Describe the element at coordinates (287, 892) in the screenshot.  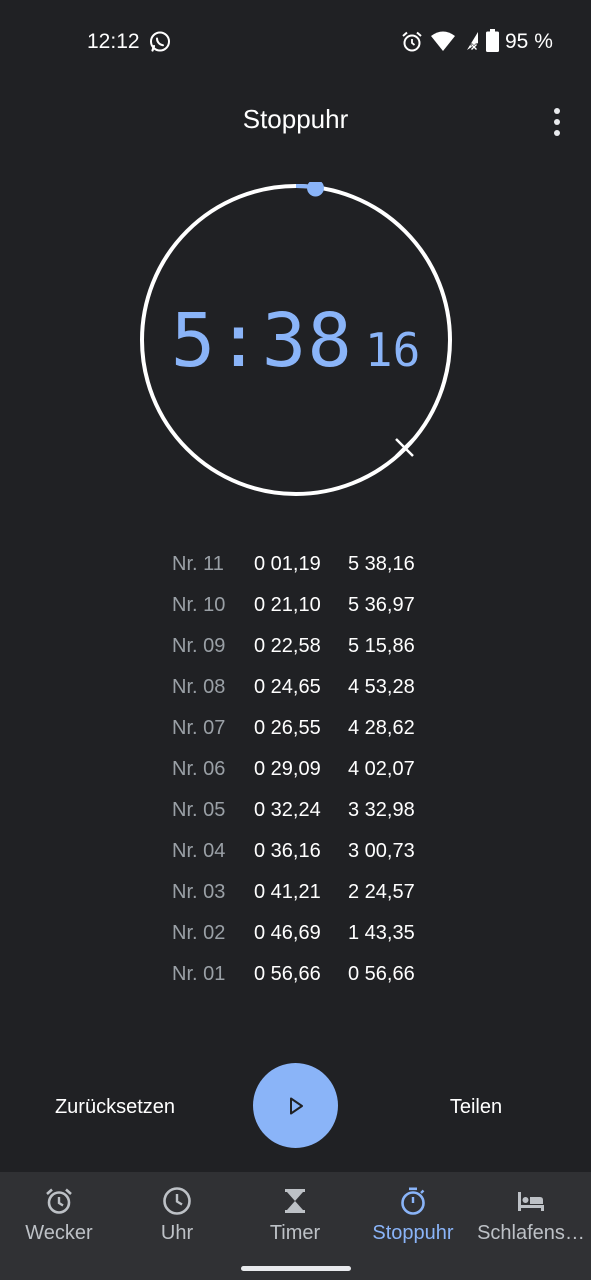
I see `lap-time: 0 41,21` at that location.